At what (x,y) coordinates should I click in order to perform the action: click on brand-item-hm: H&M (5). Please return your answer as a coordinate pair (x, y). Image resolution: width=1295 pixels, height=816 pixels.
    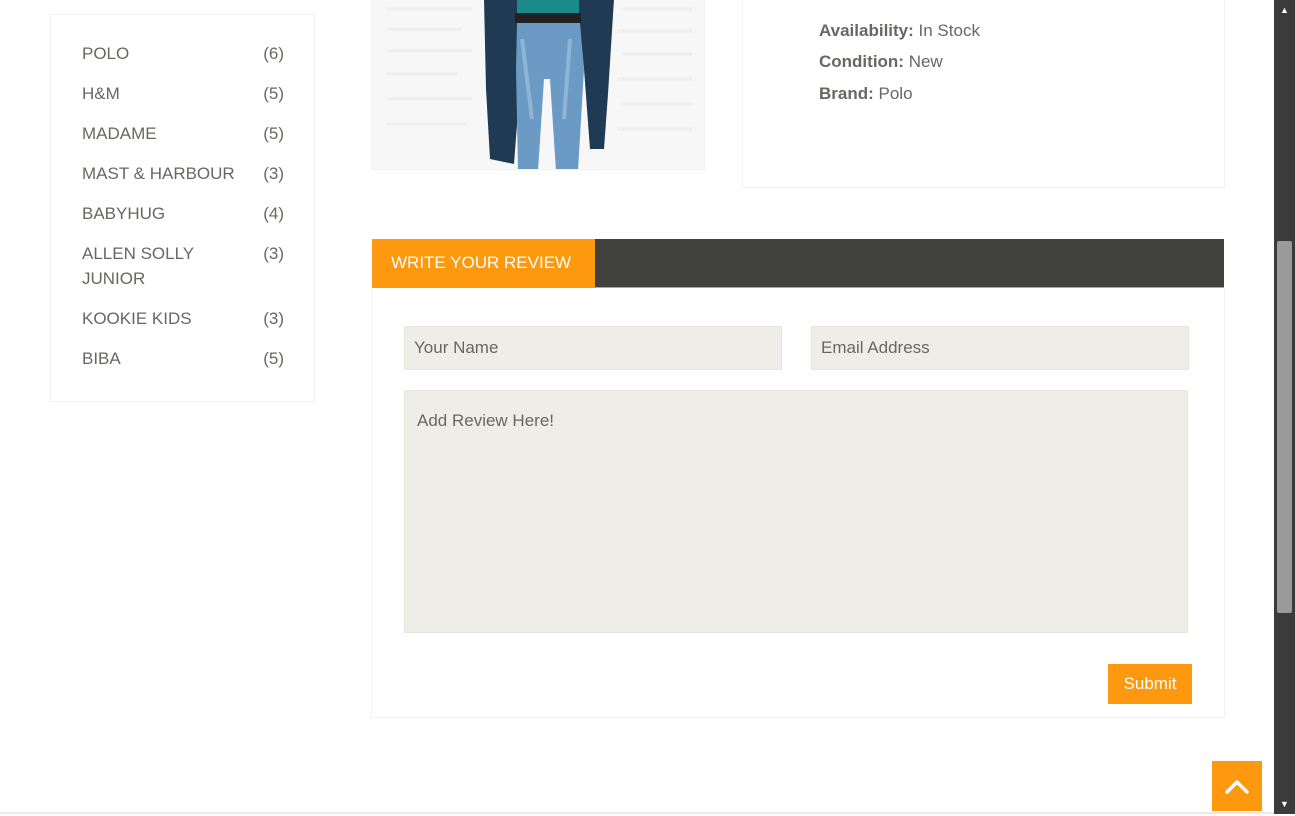
    Looking at the image, I should click on (183, 93).